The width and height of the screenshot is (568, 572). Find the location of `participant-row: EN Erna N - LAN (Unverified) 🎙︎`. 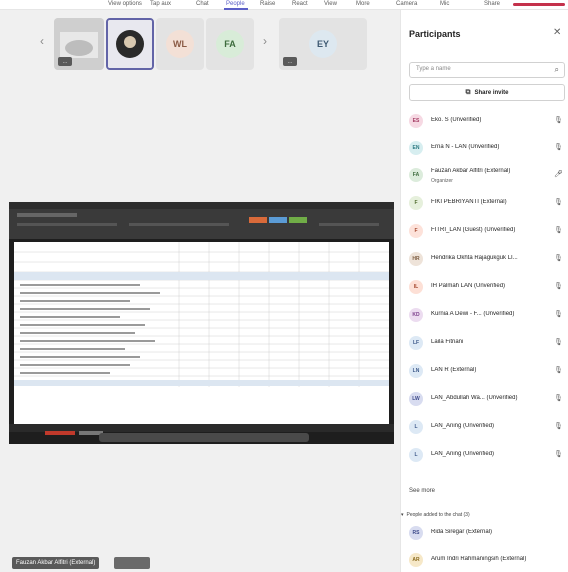

participant-row: EN Erna N - LAN (Unverified) 🎙︎ is located at coordinates (487, 148).